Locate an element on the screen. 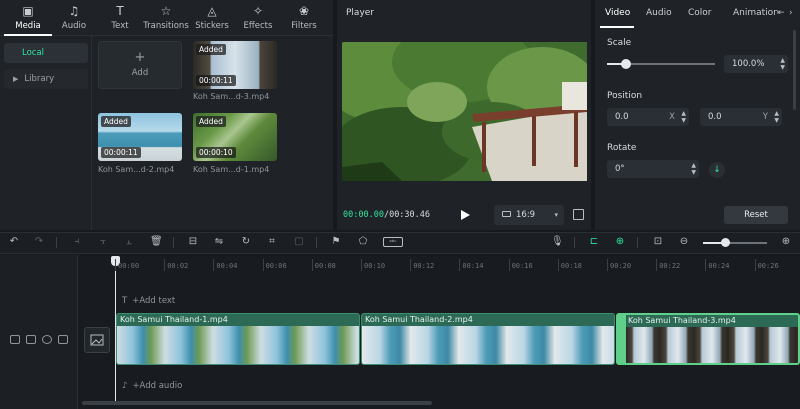  timeline-clip-1: Koh Samui Thailand-1.mp4 is located at coordinates (238, 339).